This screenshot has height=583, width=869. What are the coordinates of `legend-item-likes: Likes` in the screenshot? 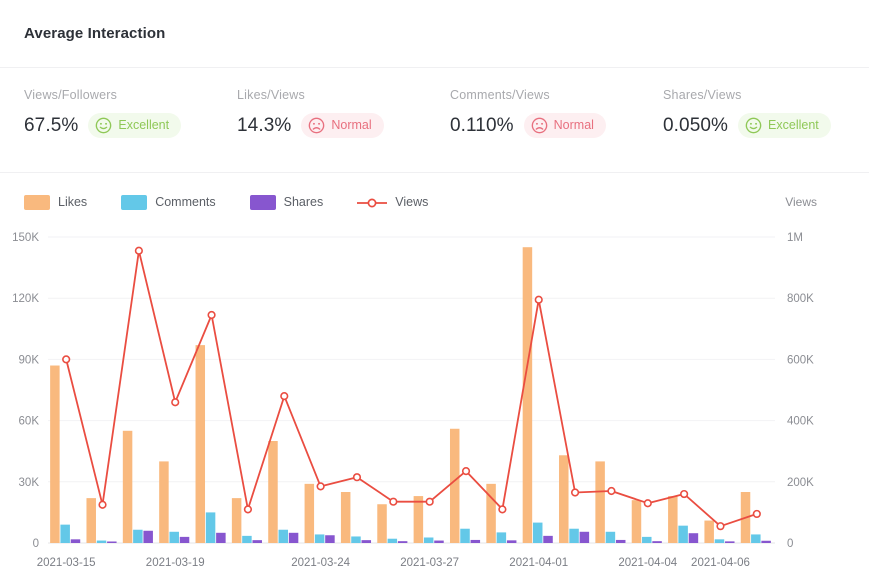 It's located at (55, 202).